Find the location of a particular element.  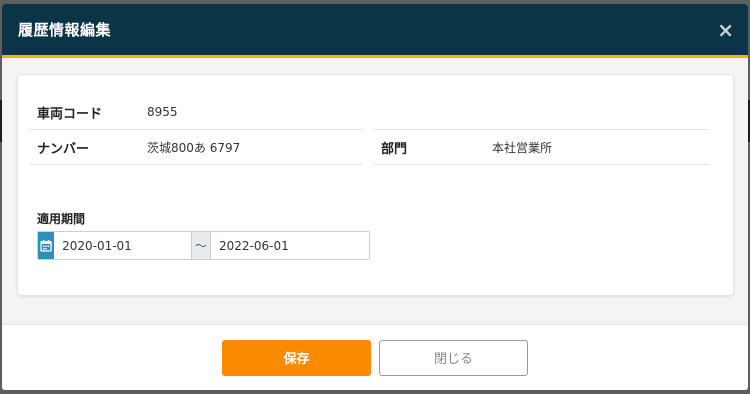

modal-title: 履歴情報編集 is located at coordinates (65, 30).